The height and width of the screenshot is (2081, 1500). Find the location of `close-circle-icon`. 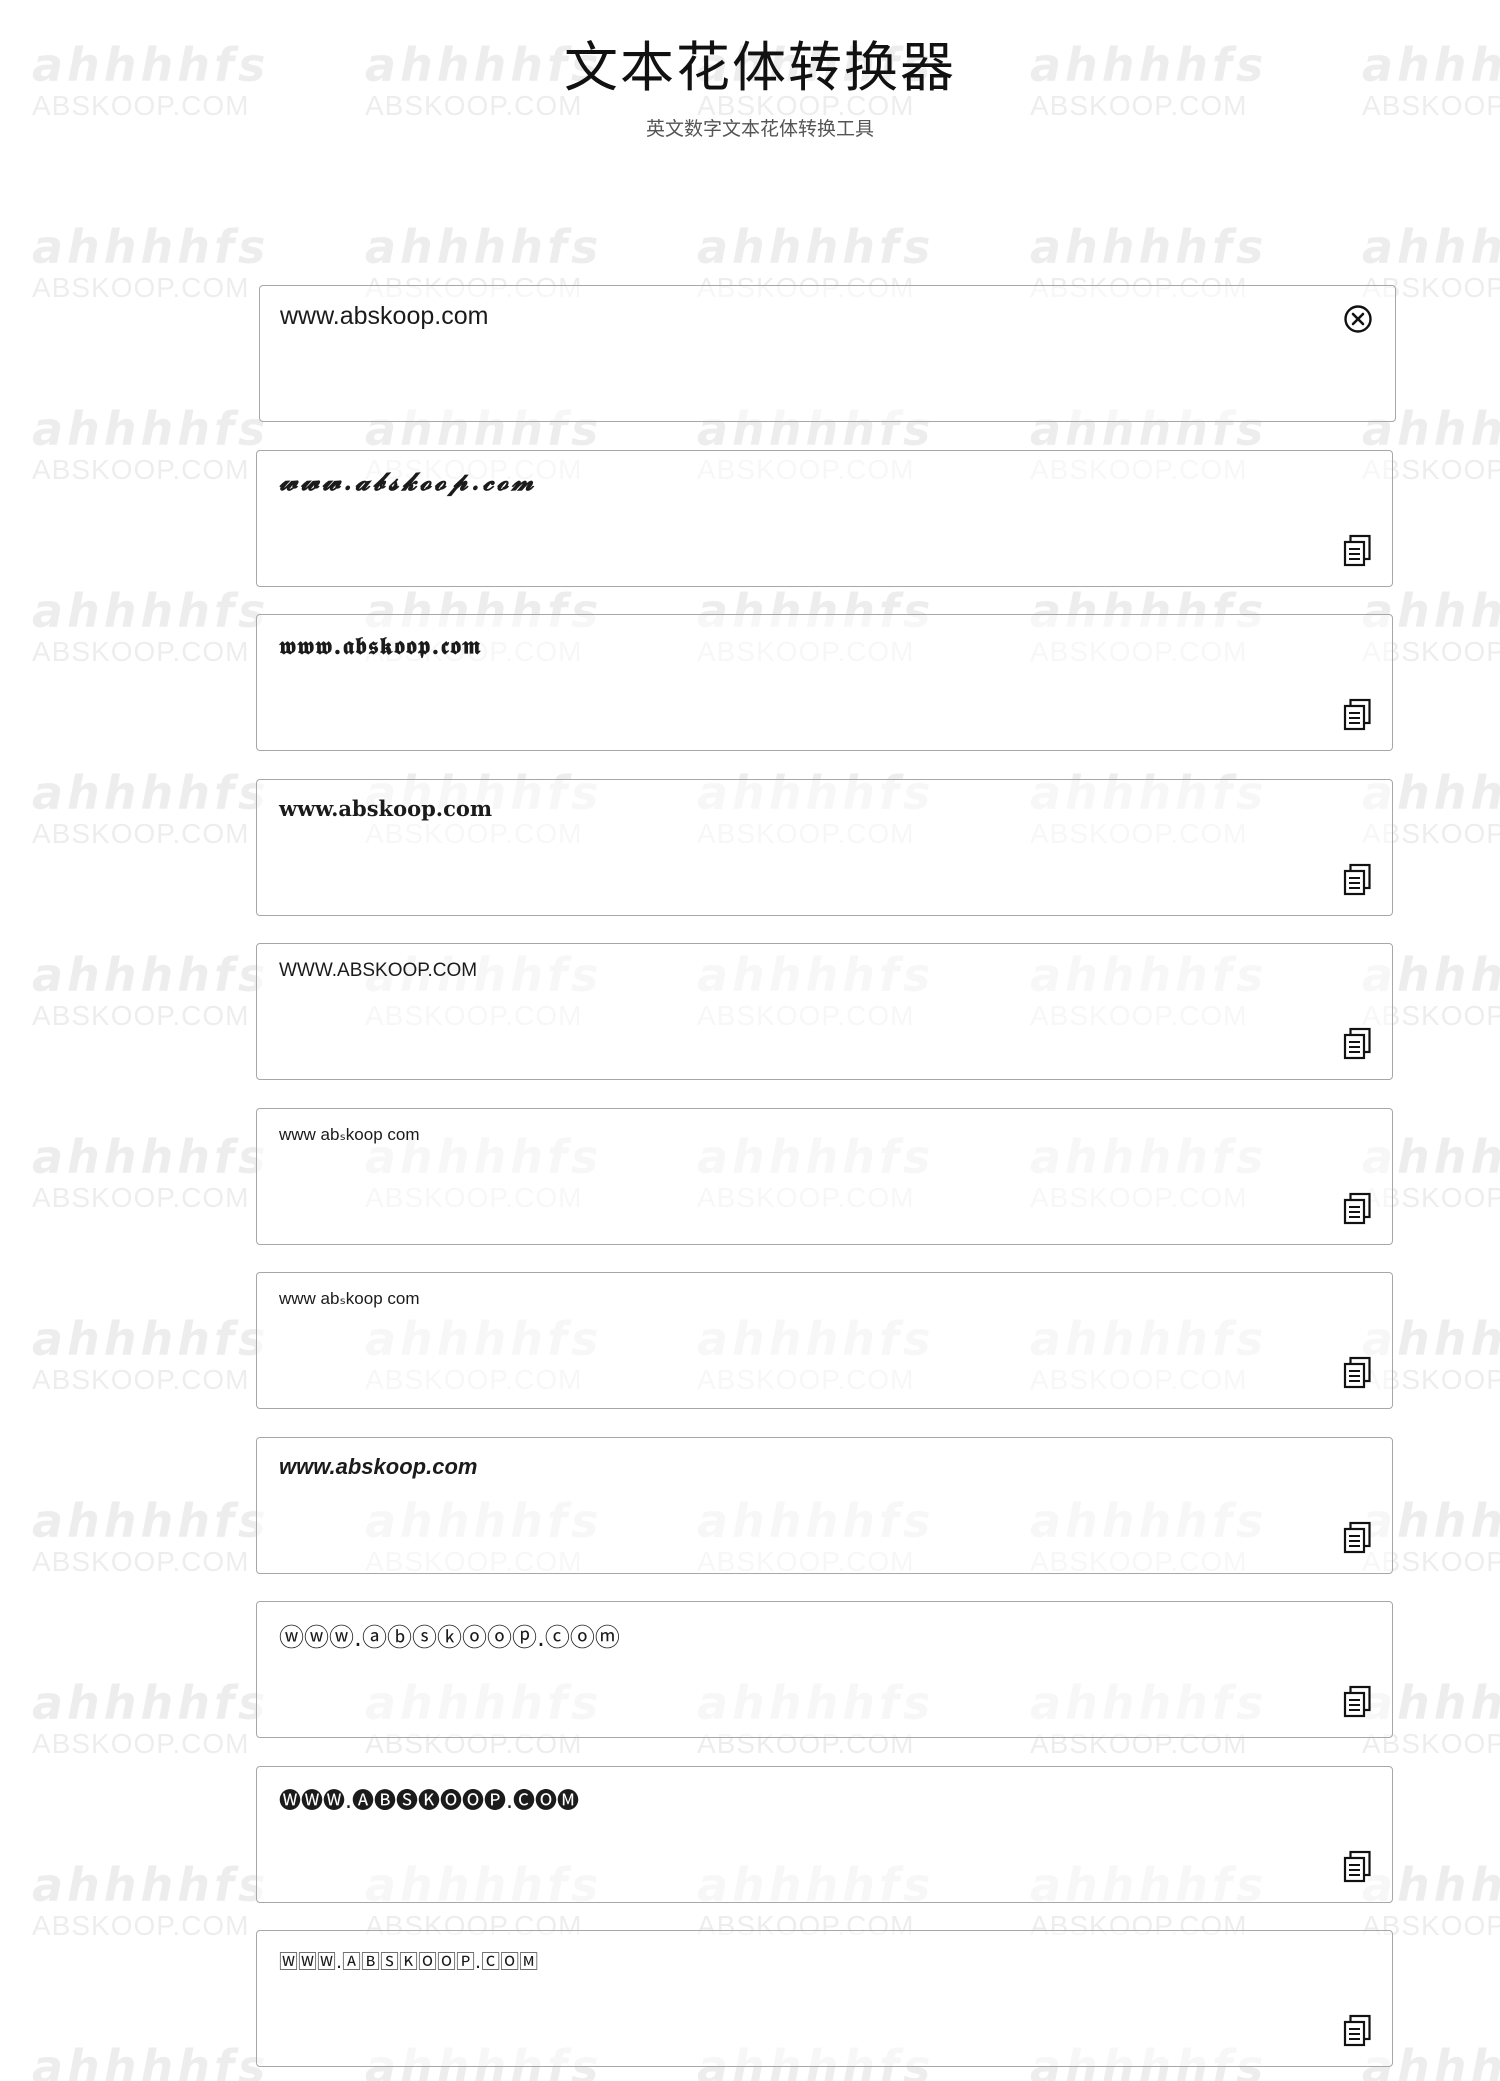

close-circle-icon is located at coordinates (1358, 319).